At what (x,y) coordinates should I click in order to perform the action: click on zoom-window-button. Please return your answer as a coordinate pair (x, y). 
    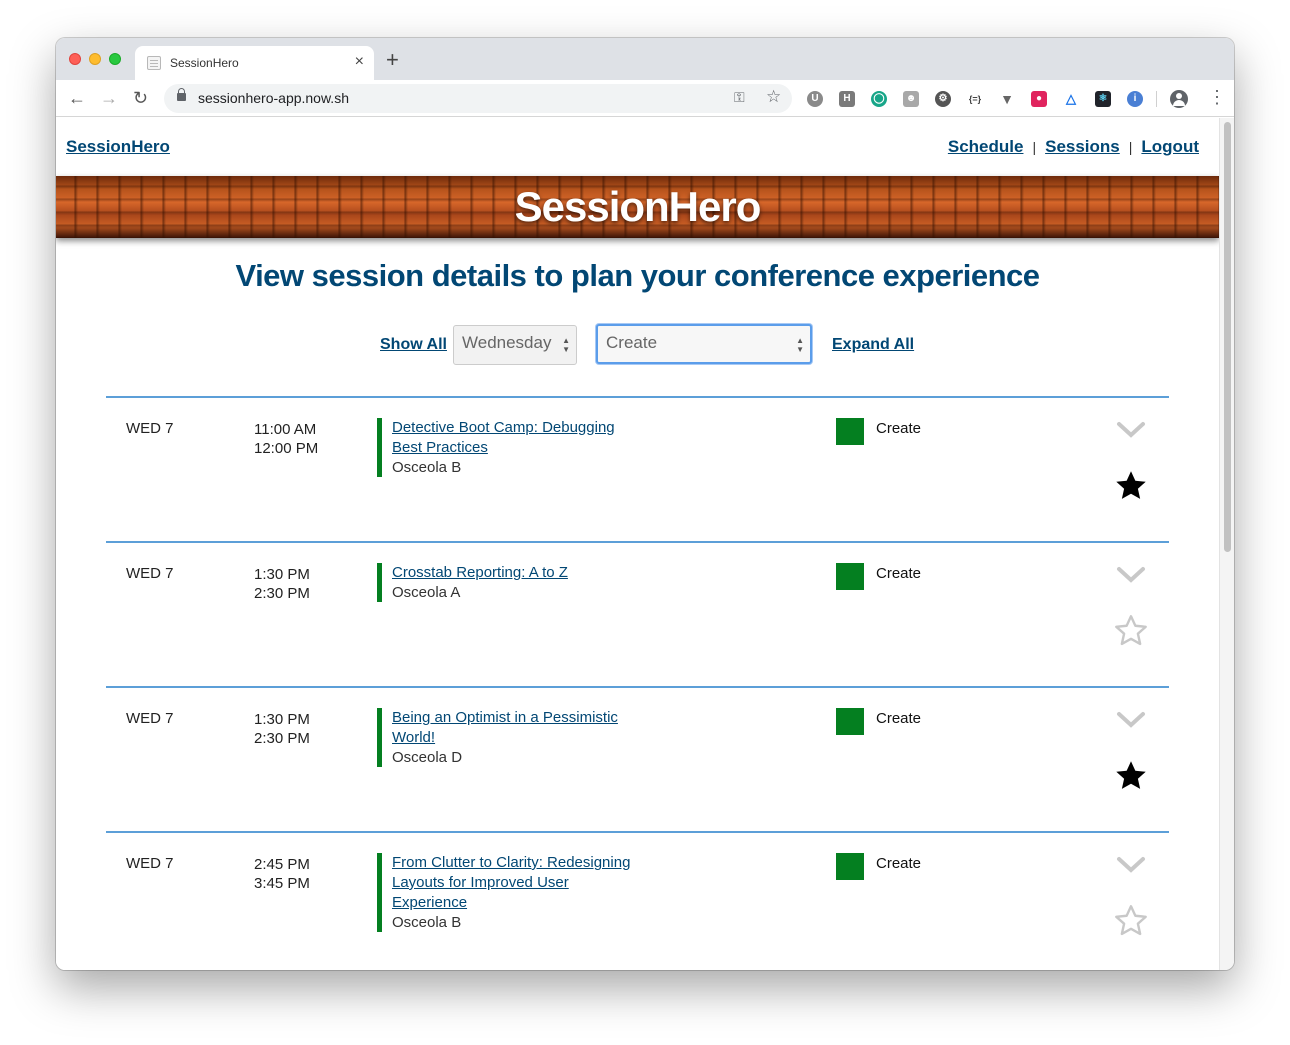
    Looking at the image, I should click on (115, 59).